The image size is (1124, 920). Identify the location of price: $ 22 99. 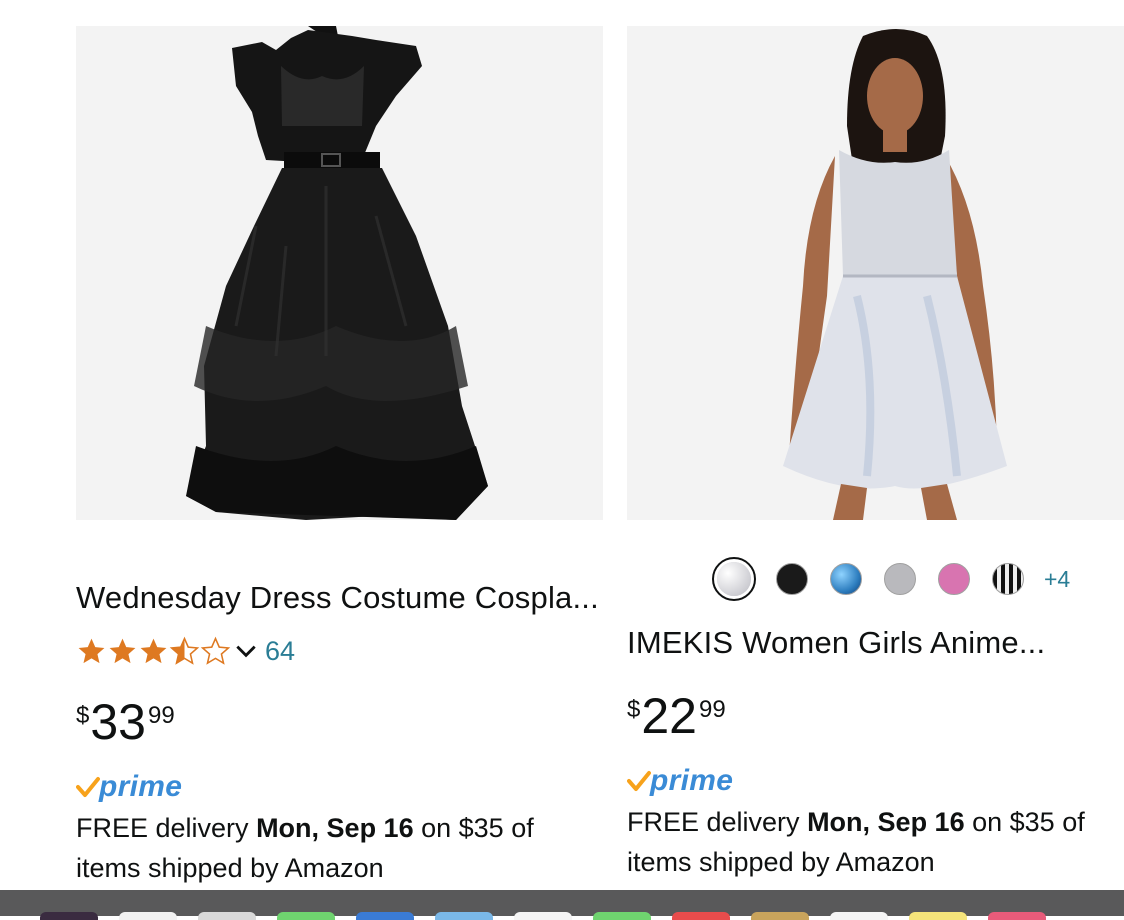
(676, 716).